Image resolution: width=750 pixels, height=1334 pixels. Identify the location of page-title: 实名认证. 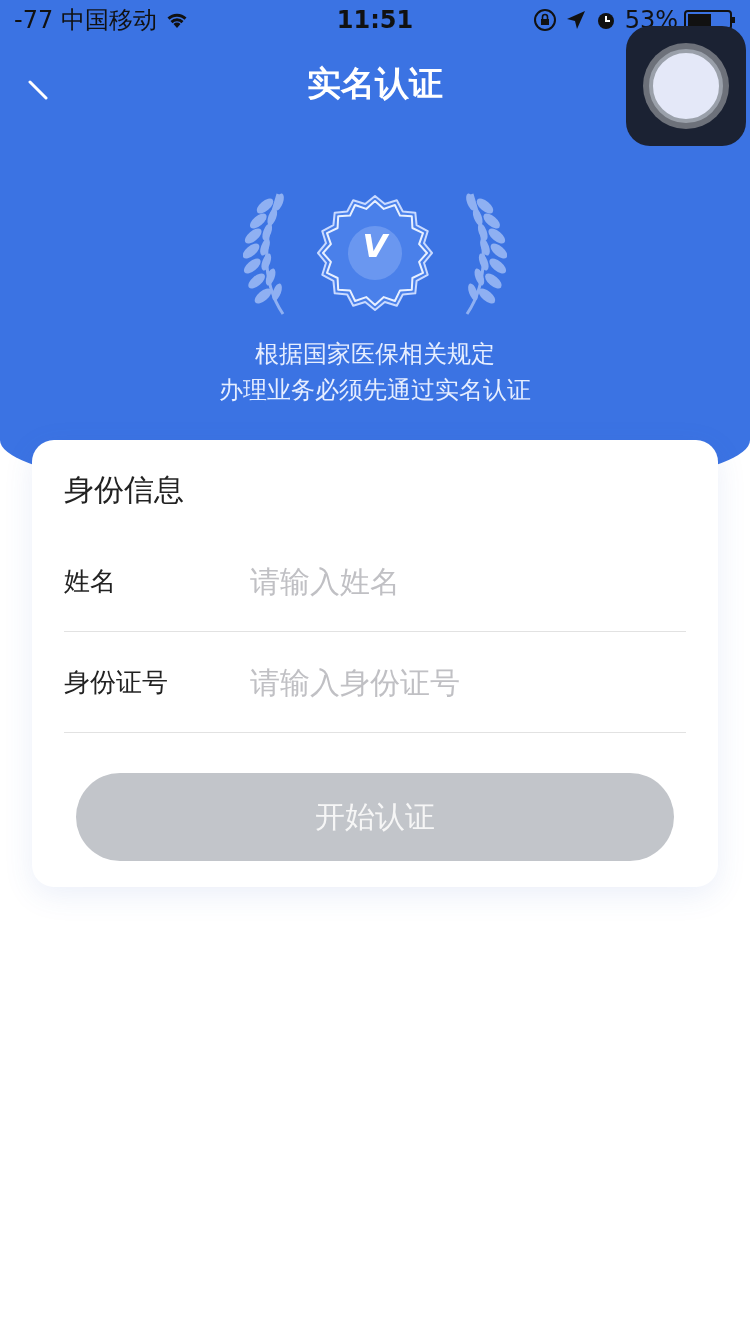
(375, 83).